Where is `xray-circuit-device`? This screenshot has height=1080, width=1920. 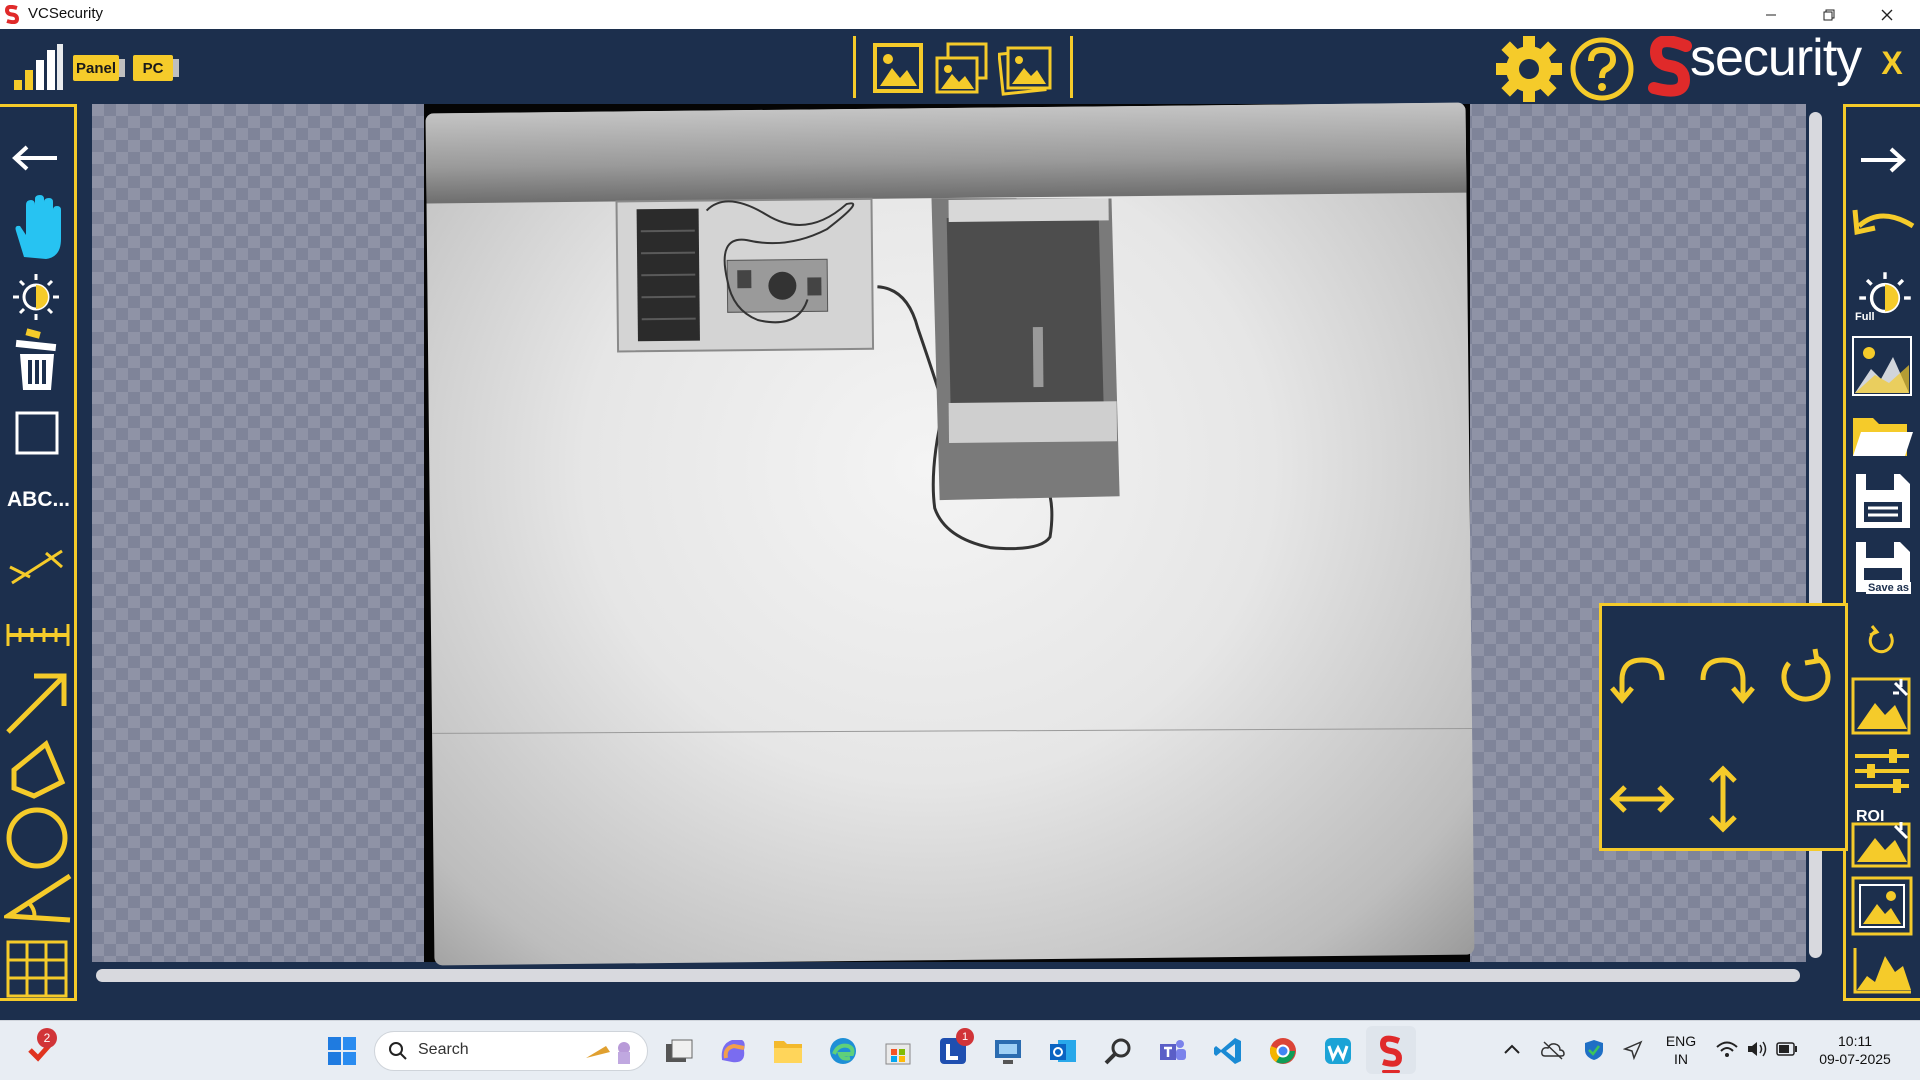 xray-circuit-device is located at coordinates (745, 275).